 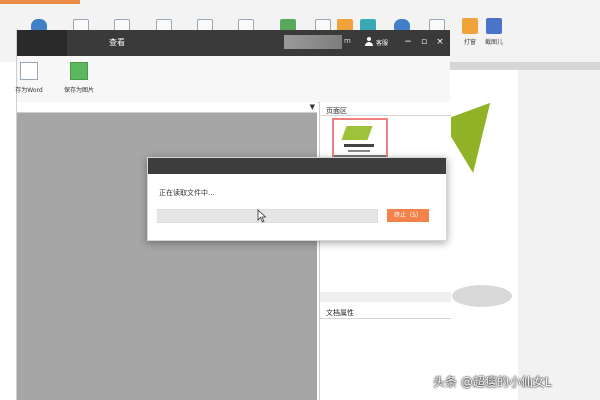 What do you see at coordinates (42, 43) in the screenshot?
I see `title-bar-tab` at bounding box center [42, 43].